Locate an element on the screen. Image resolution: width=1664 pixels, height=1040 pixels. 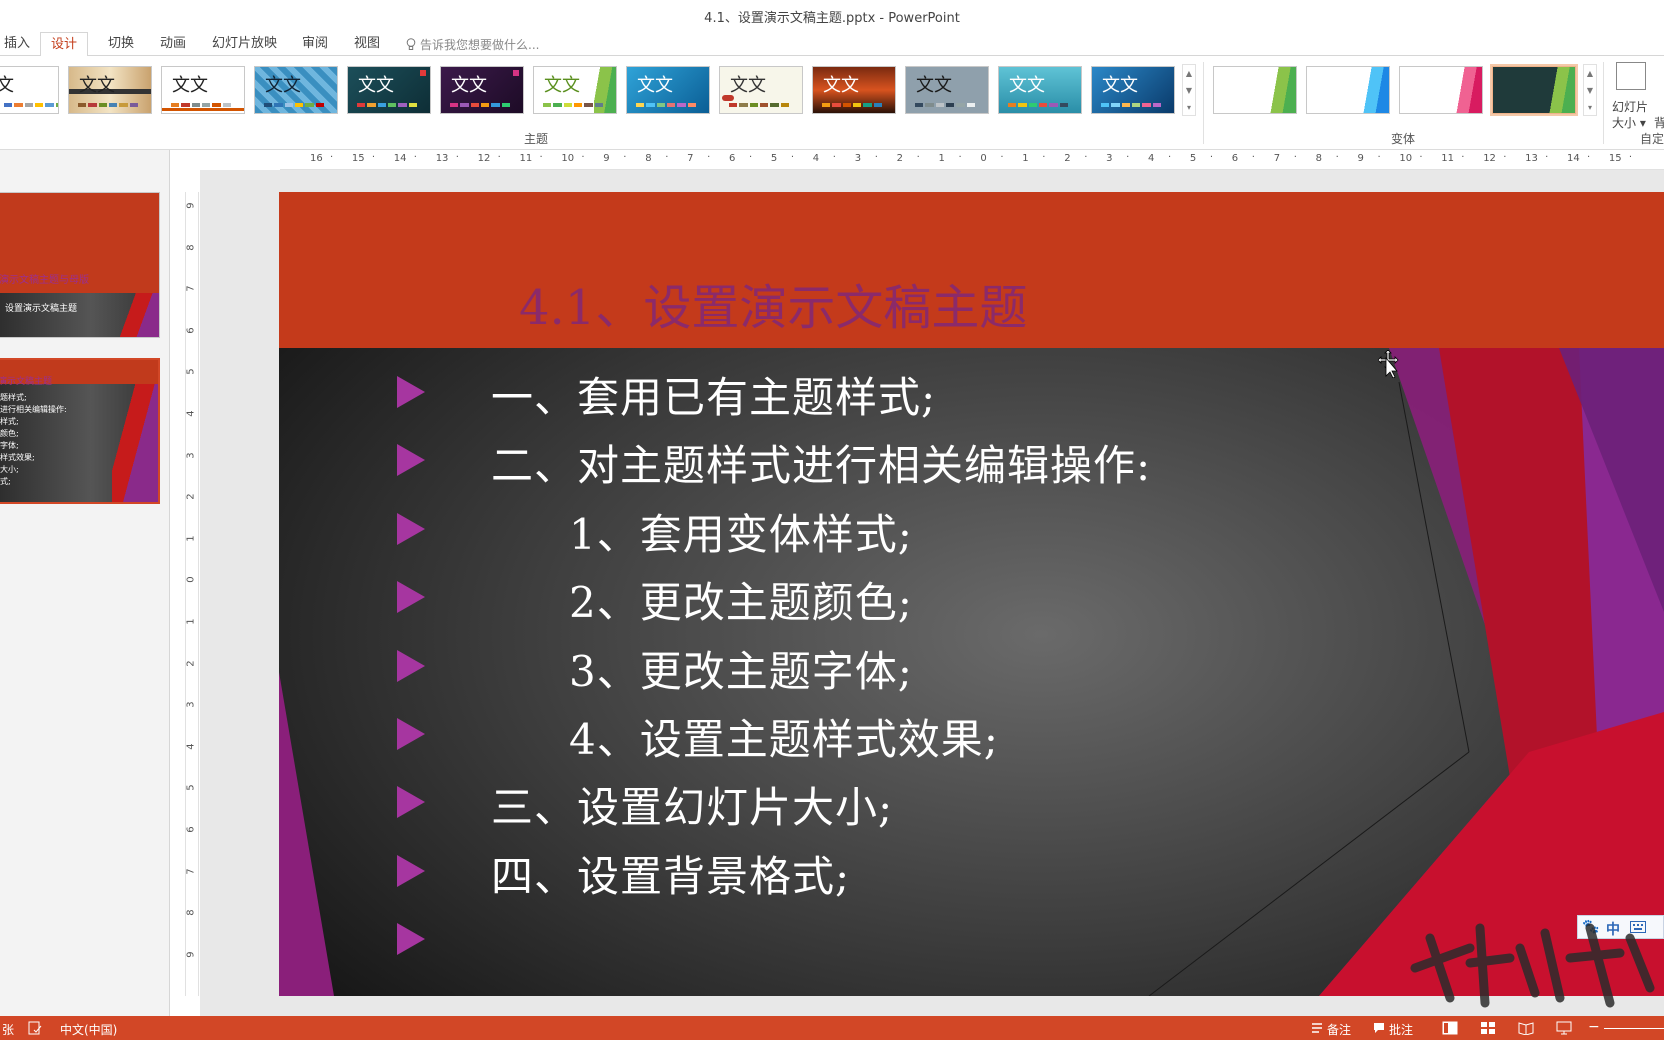
slide-size-icon is located at coordinates (1631, 76).